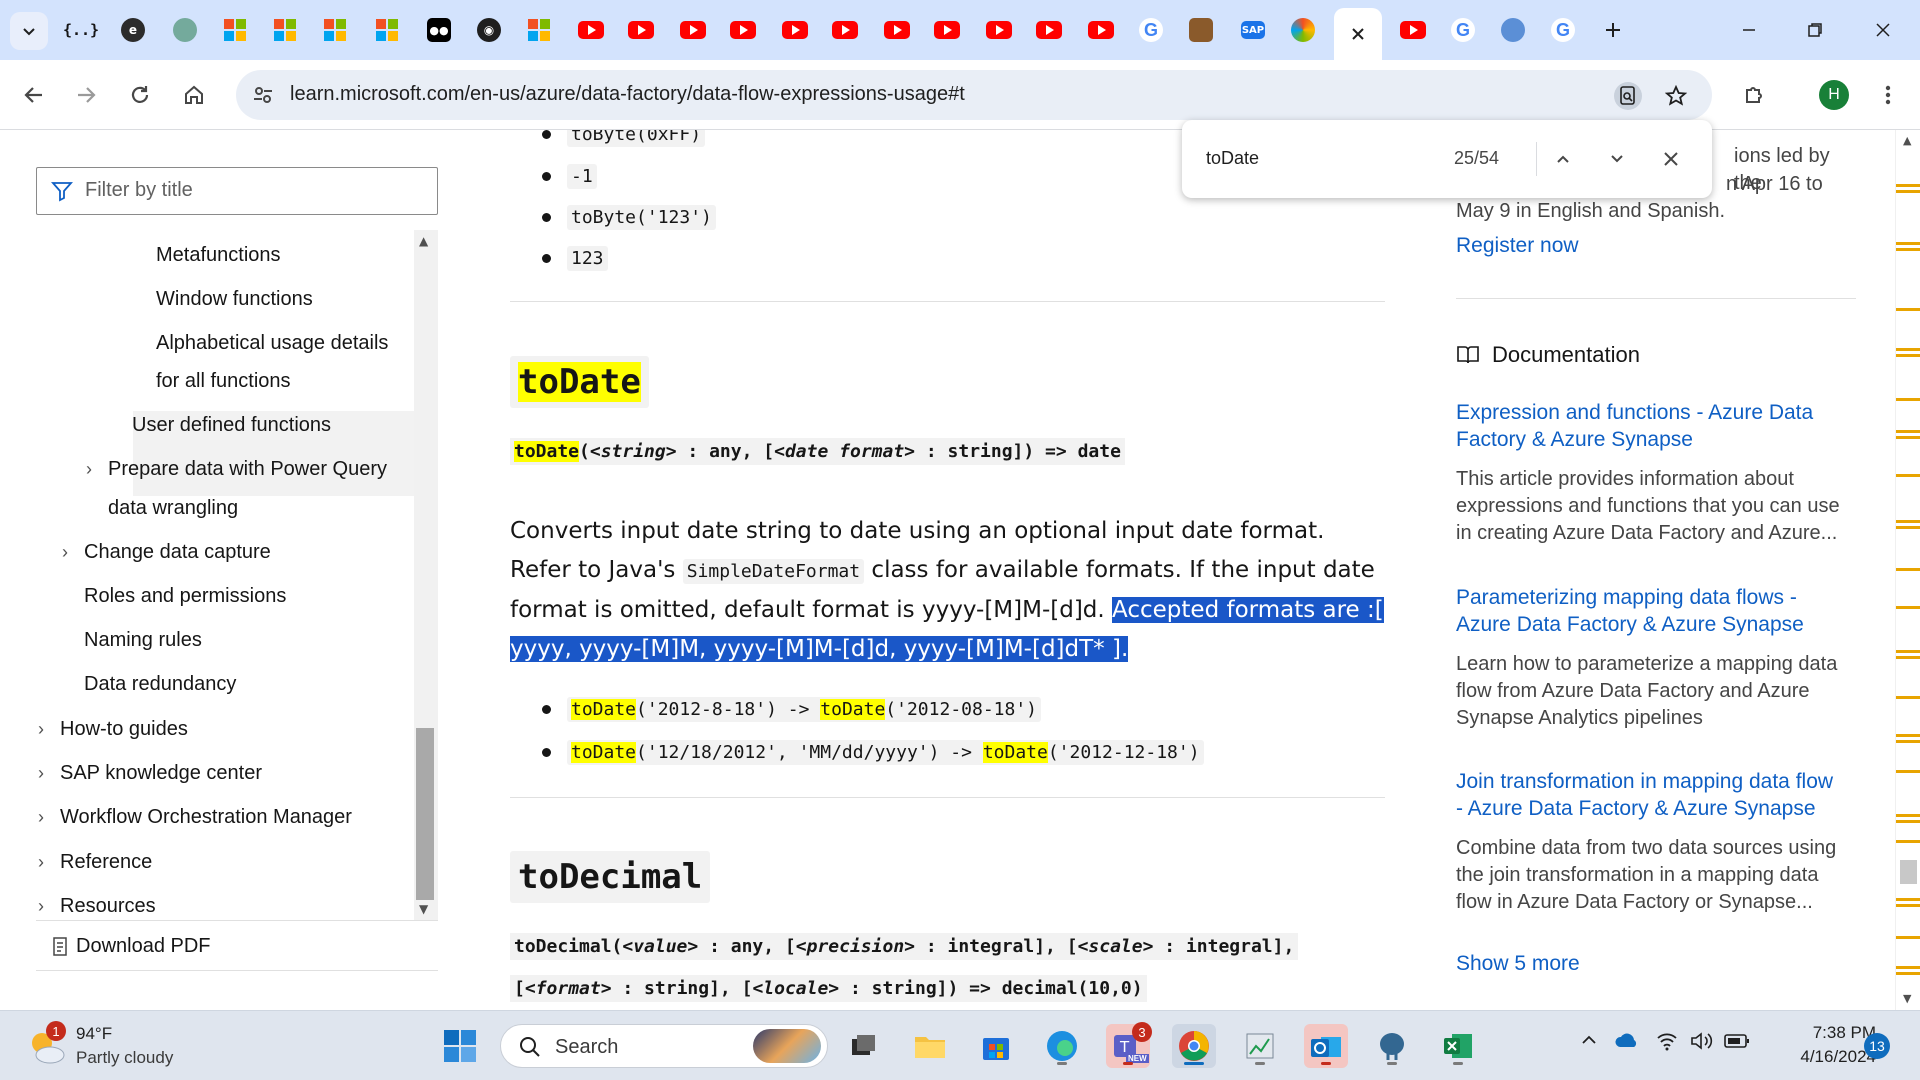 The width and height of the screenshot is (1920, 1080). What do you see at coordinates (237, 191) in the screenshot?
I see `filter-by-title-input: Filter by title` at bounding box center [237, 191].